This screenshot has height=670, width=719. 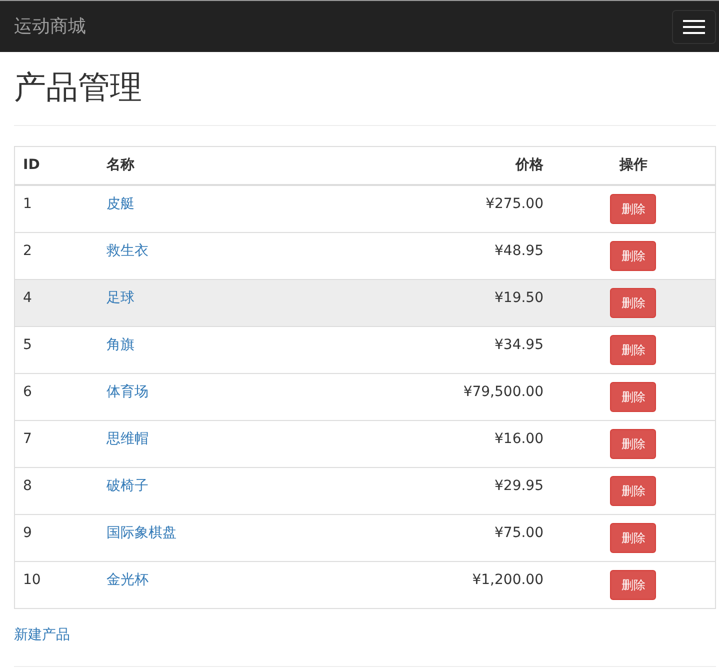 What do you see at coordinates (508, 580) in the screenshot?
I see `price-text: ¥1,200.00` at bounding box center [508, 580].